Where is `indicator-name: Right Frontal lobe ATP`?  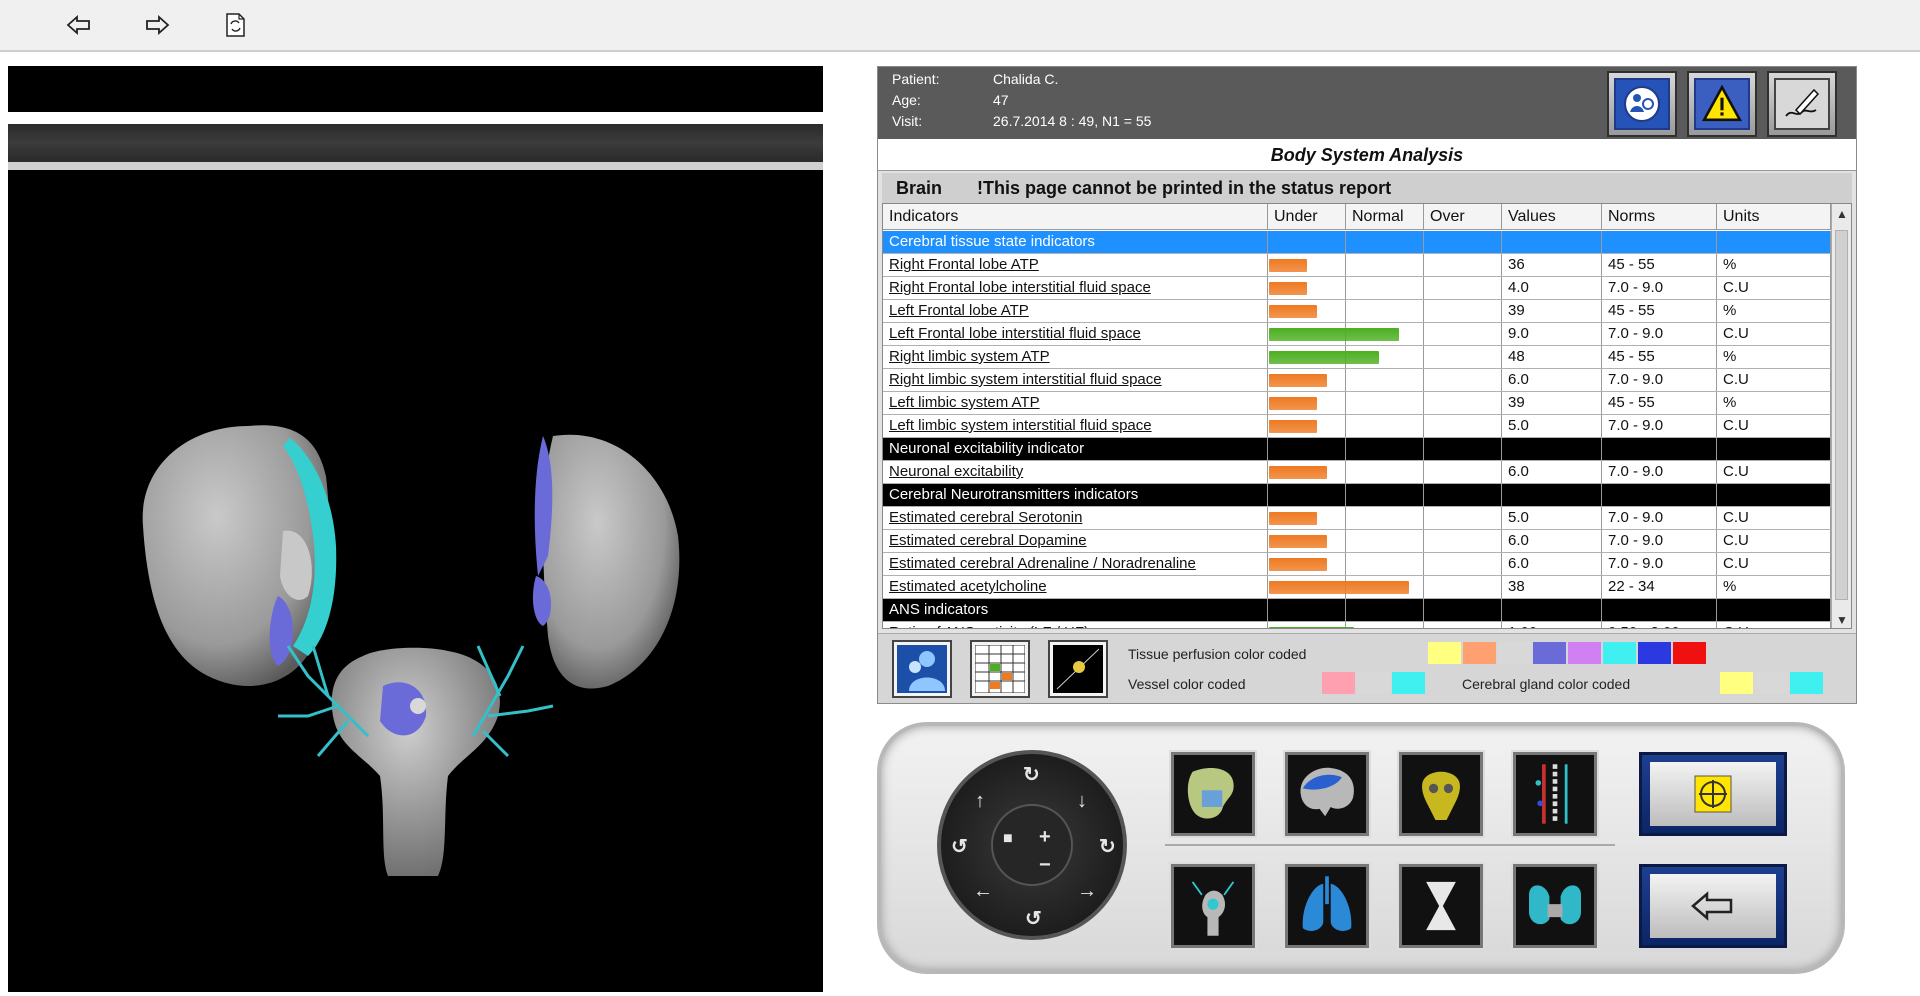 indicator-name: Right Frontal lobe ATP is located at coordinates (1075, 265).